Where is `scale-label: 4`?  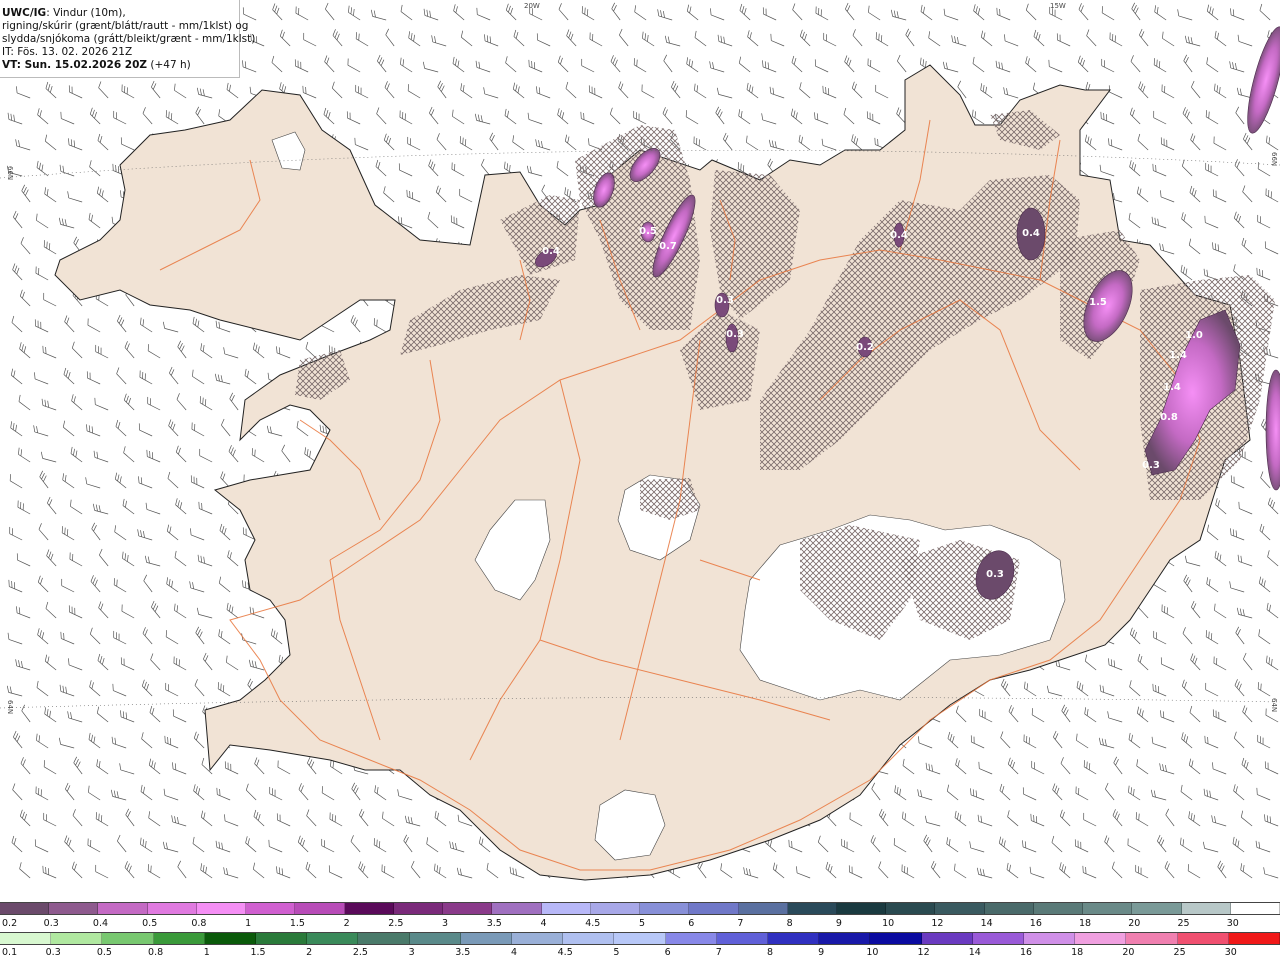
scale-label: 4 is located at coordinates (543, 923).